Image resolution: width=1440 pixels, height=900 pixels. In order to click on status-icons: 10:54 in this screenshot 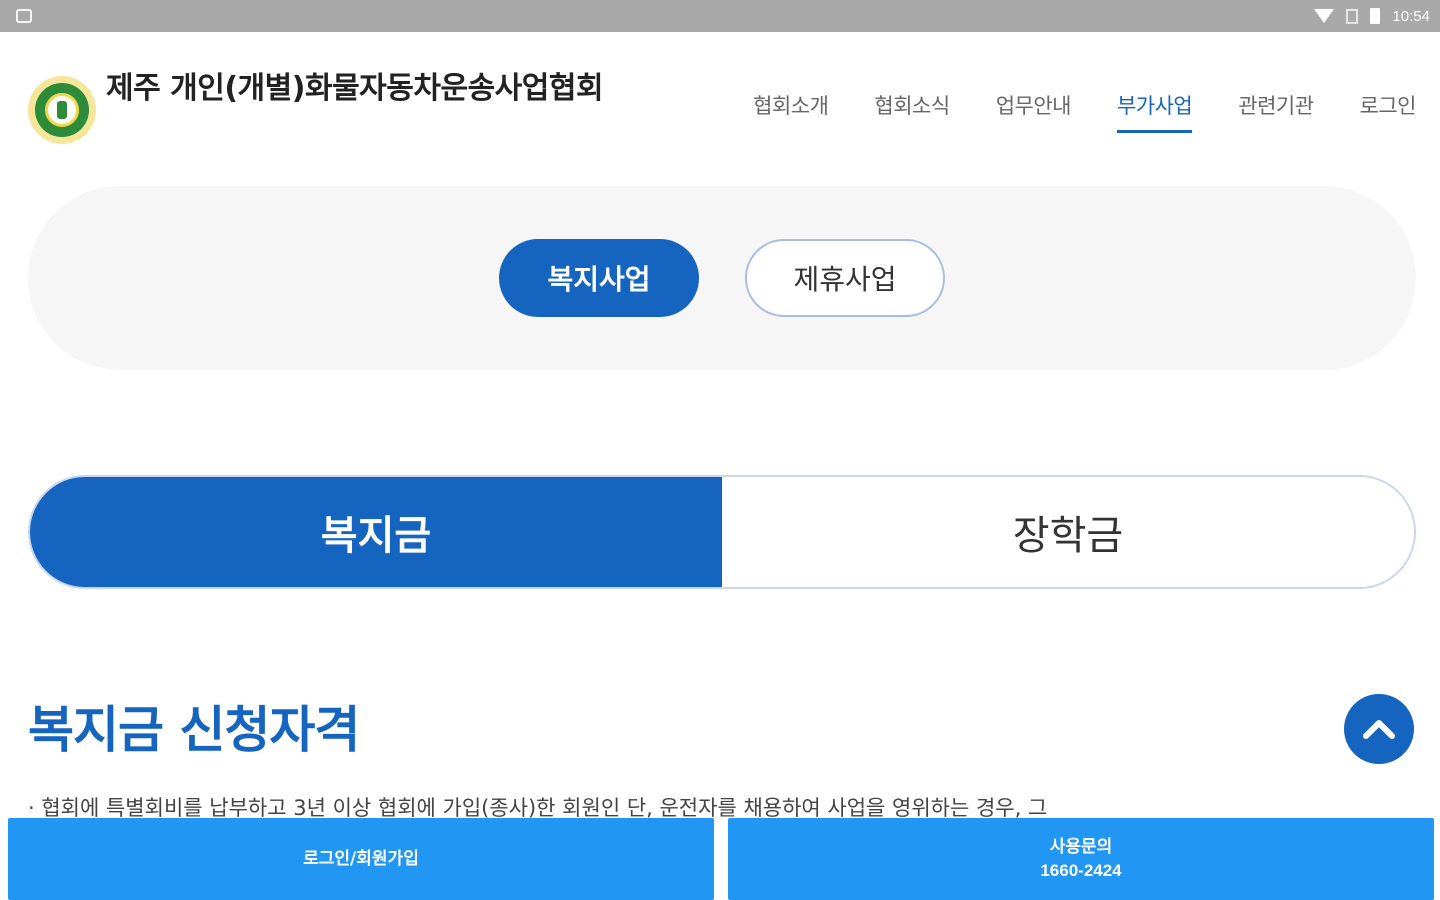, I will do `click(1372, 16)`.